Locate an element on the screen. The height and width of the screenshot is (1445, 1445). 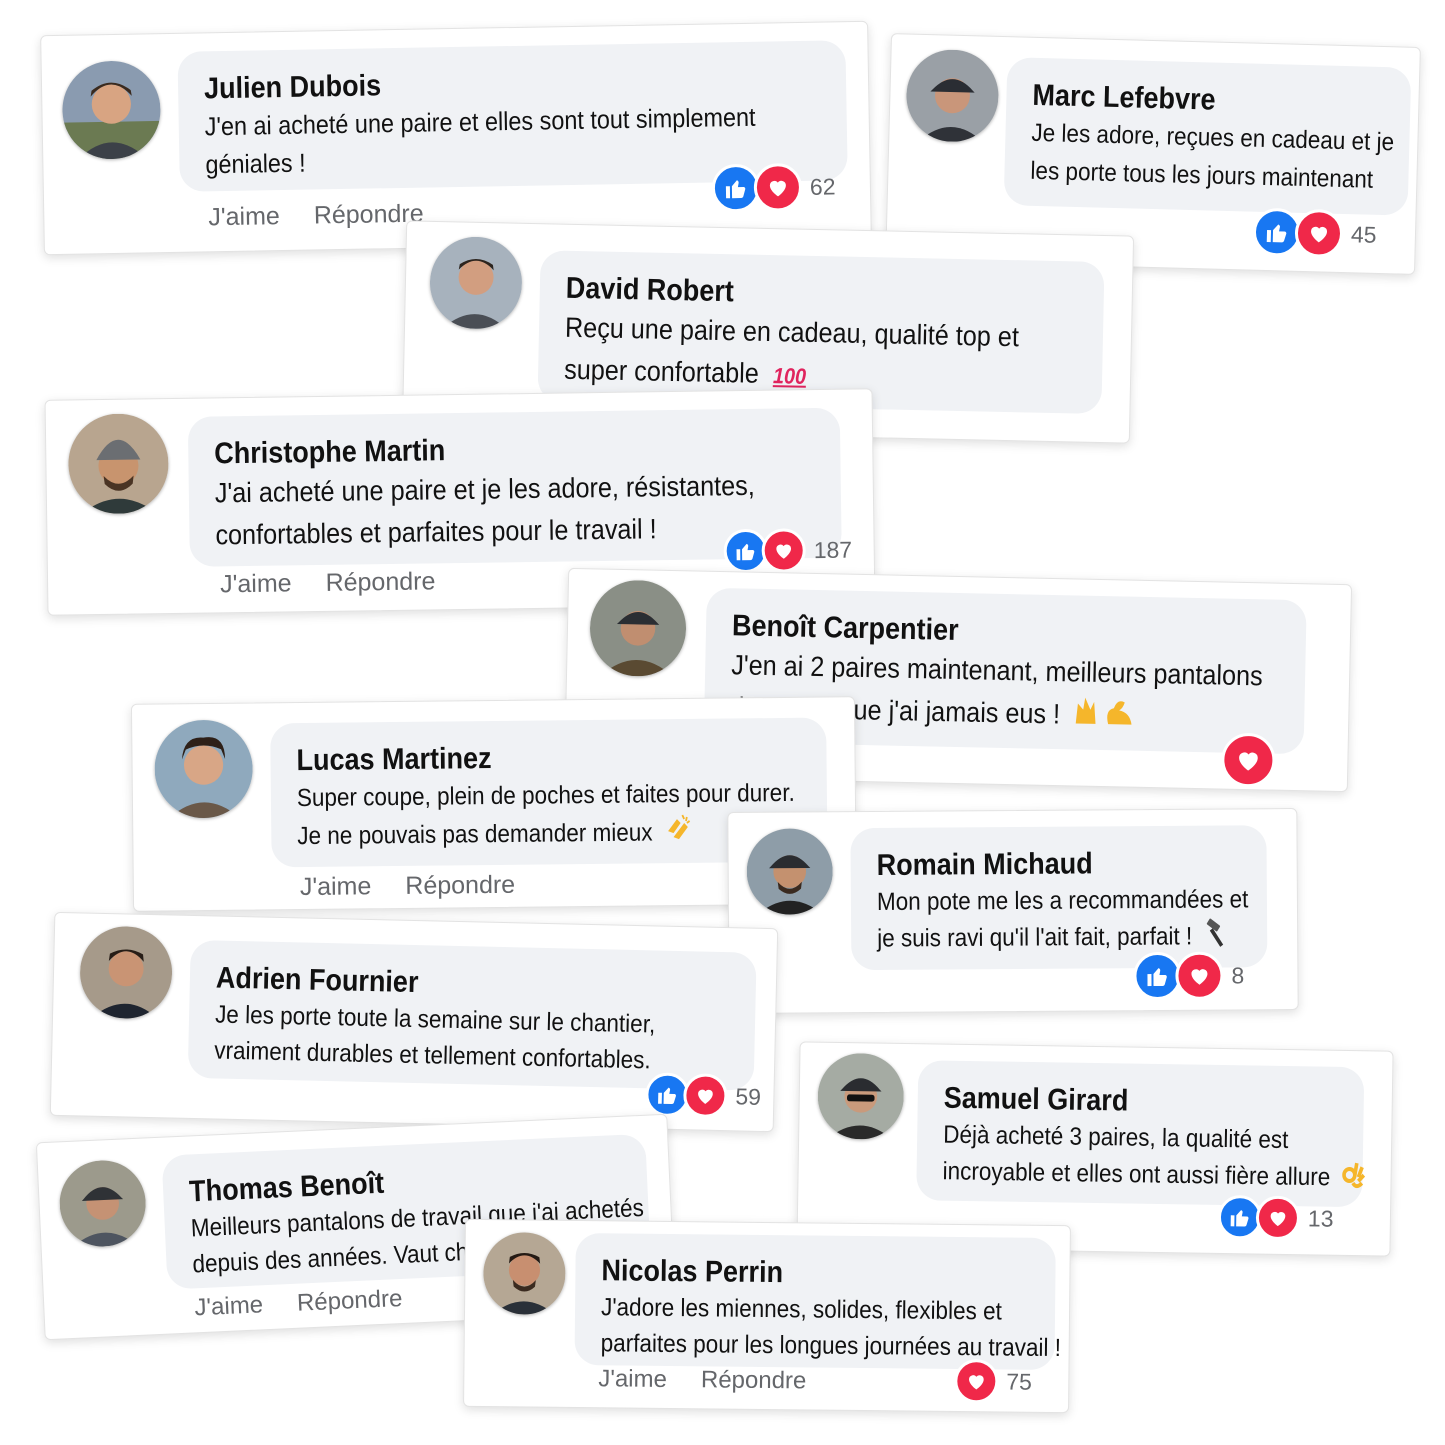
reaction-count: 59 is located at coordinates (748, 1096).